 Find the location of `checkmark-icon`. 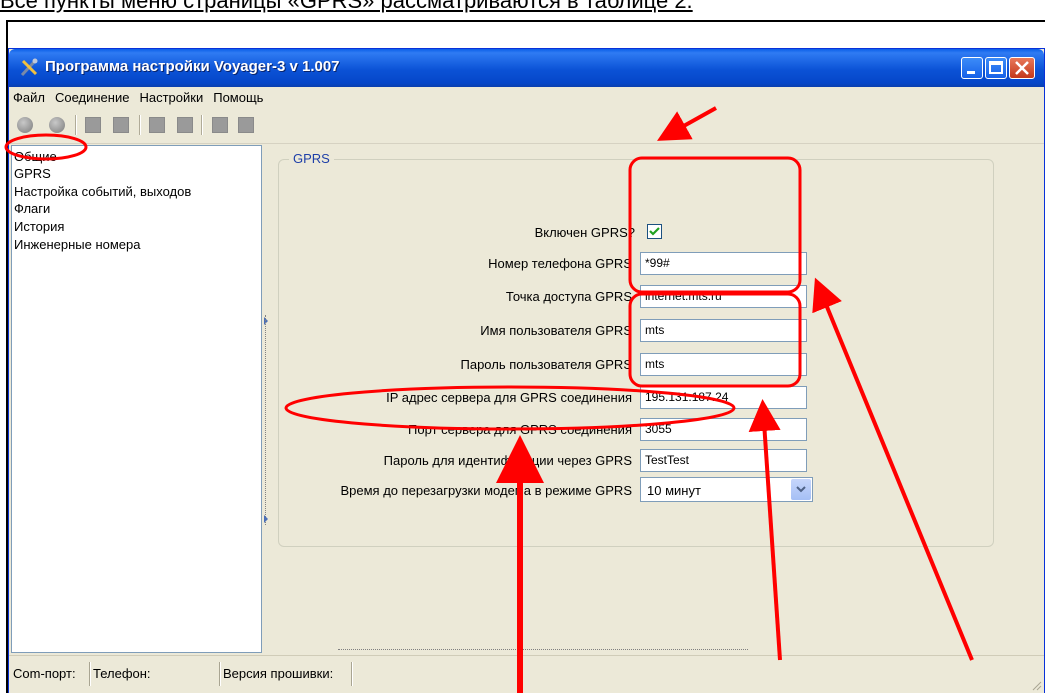

checkmark-icon is located at coordinates (654, 231).